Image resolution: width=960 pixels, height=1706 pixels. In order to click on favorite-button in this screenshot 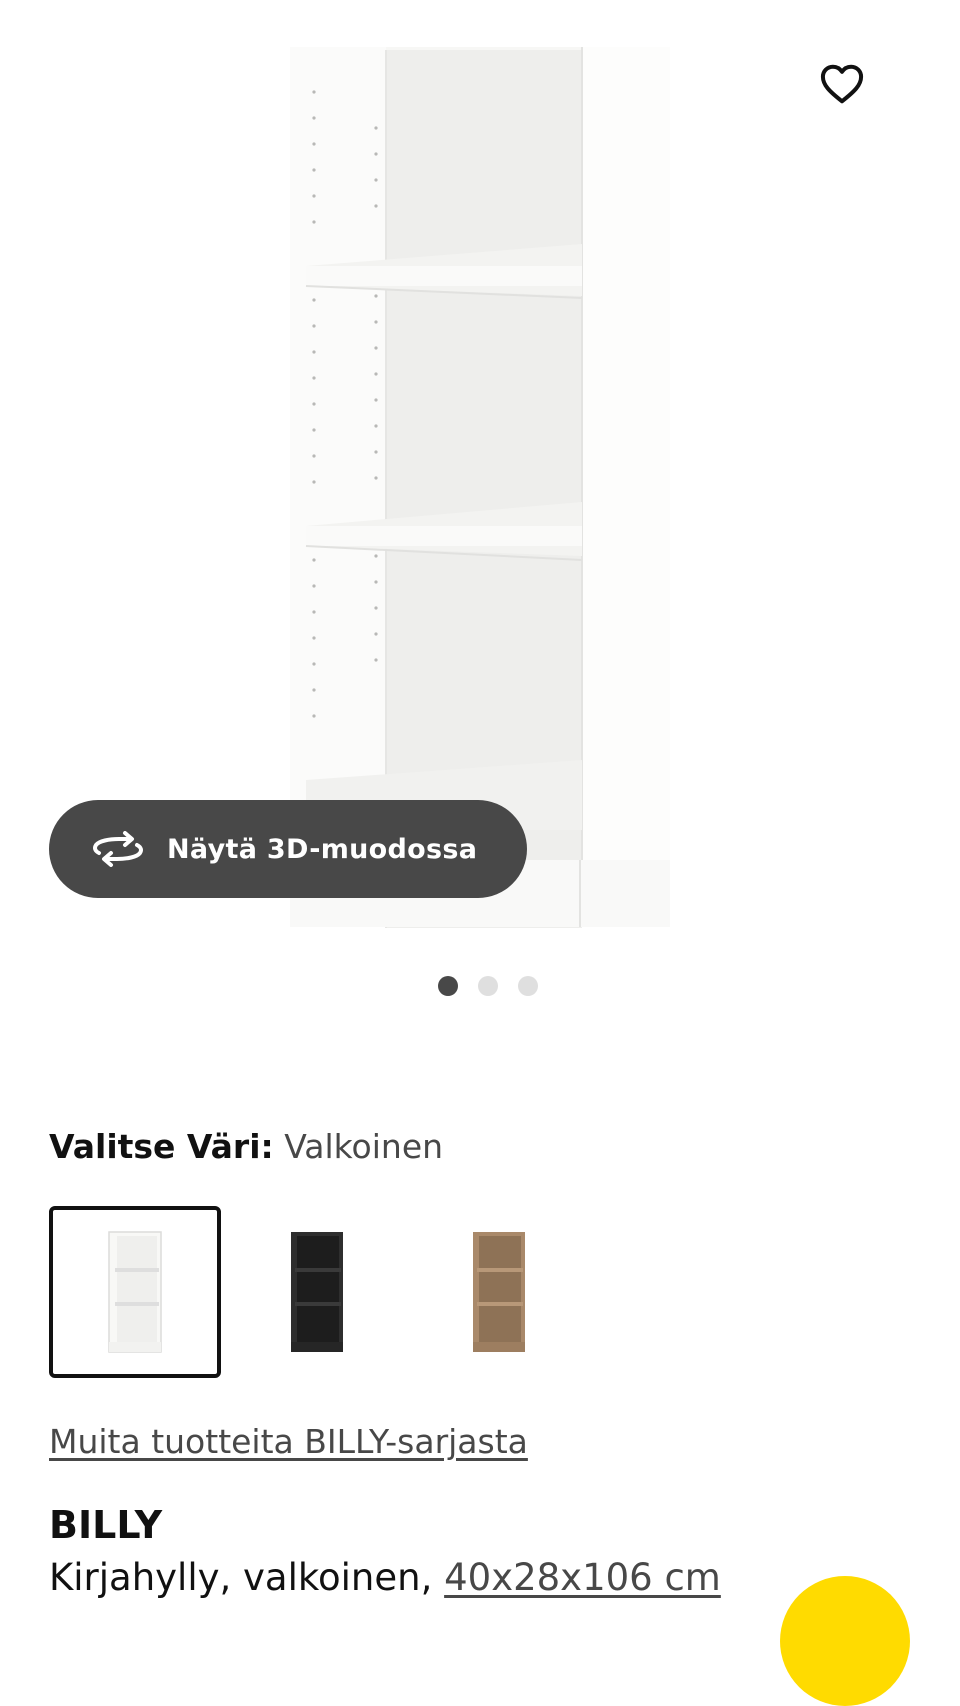, I will do `click(842, 84)`.